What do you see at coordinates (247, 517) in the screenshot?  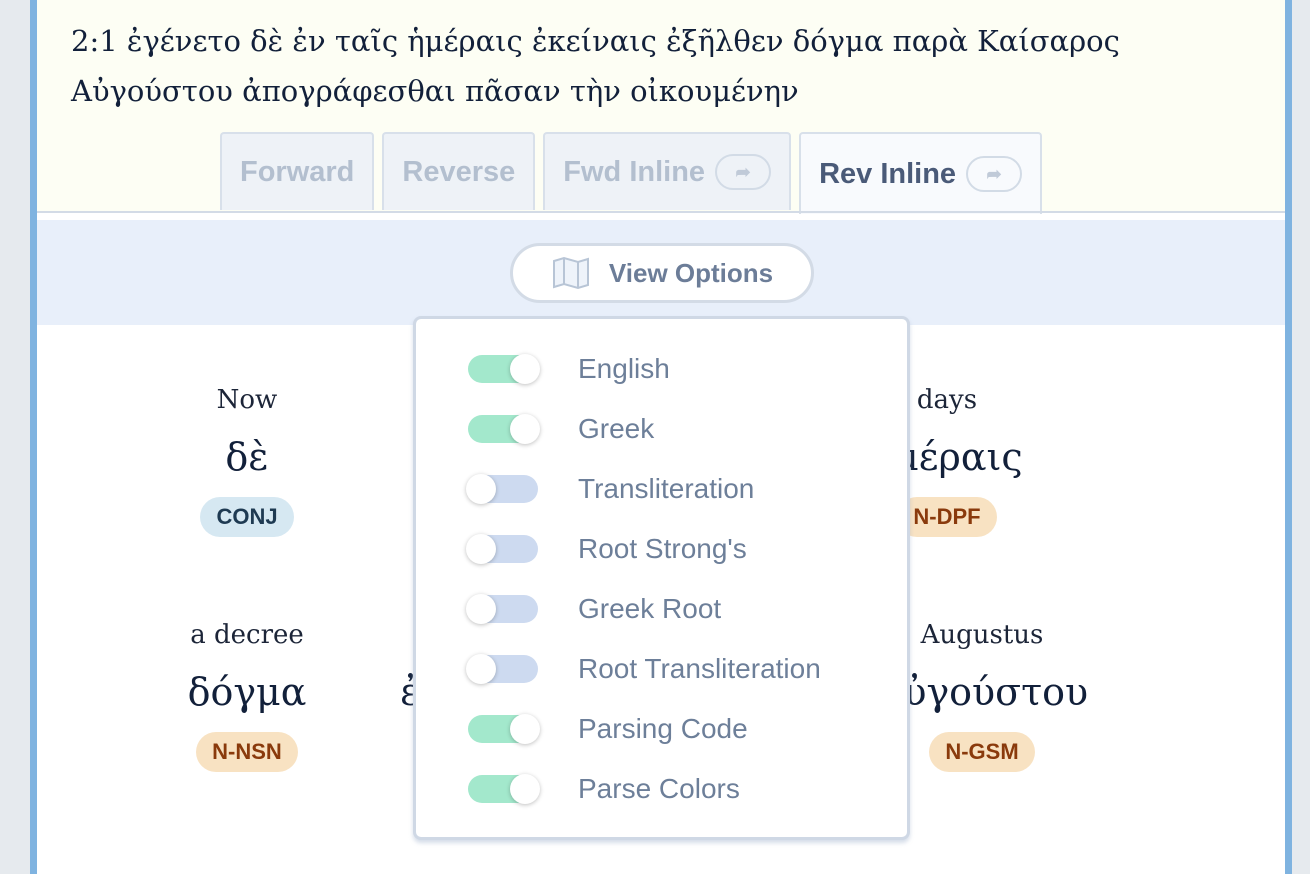 I see `parsing-code-badge: CONJ` at bounding box center [247, 517].